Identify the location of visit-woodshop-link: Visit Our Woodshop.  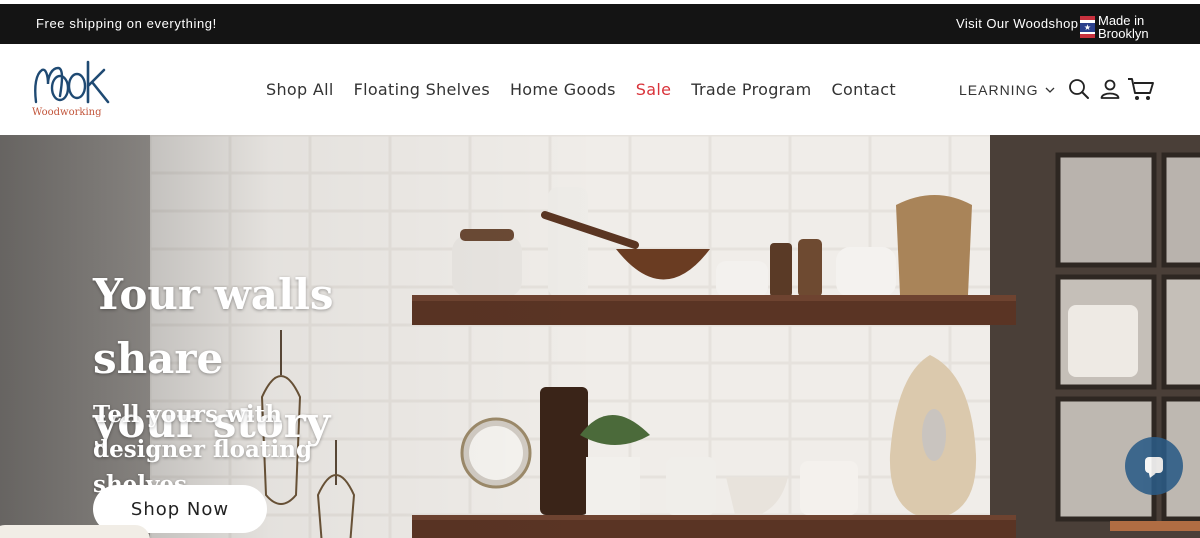
(1017, 23).